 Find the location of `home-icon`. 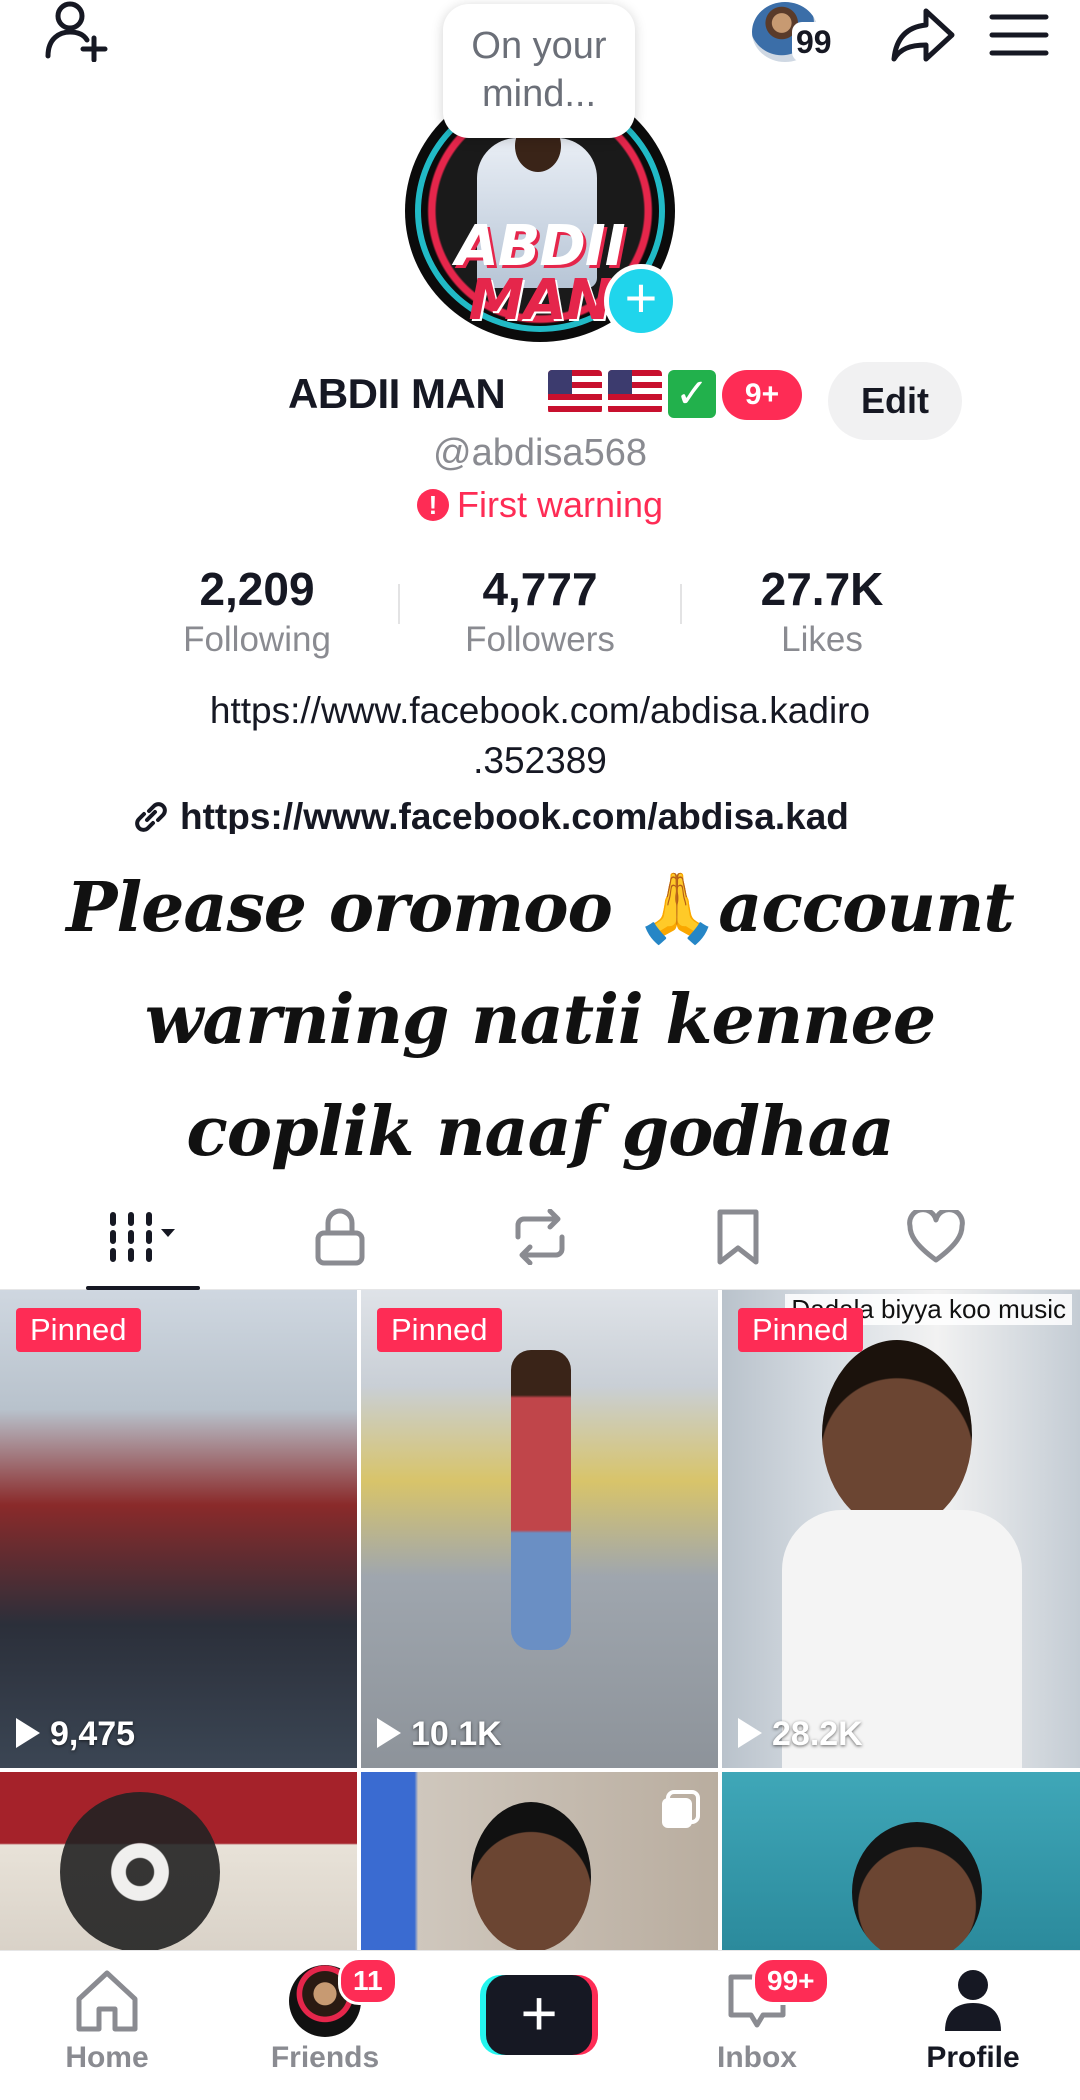

home-icon is located at coordinates (107, 2001).